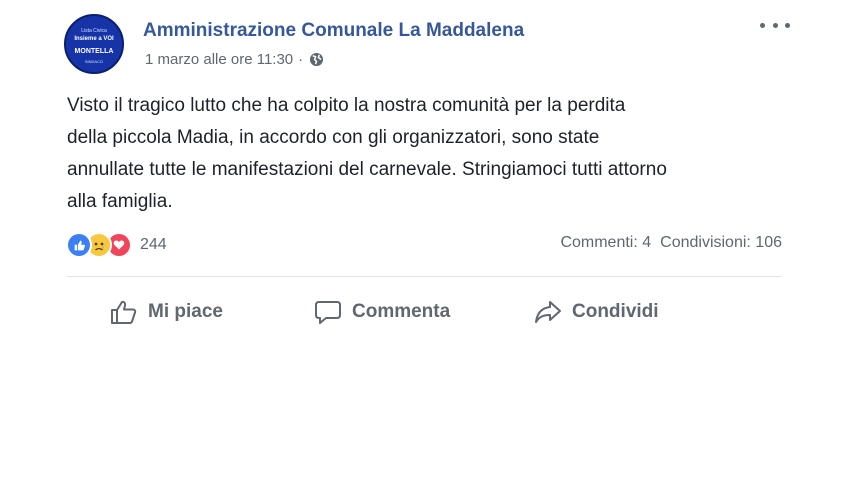  Describe the element at coordinates (94, 39) in the screenshot. I see `avatar-text-line2: Insieme a VOI` at that location.